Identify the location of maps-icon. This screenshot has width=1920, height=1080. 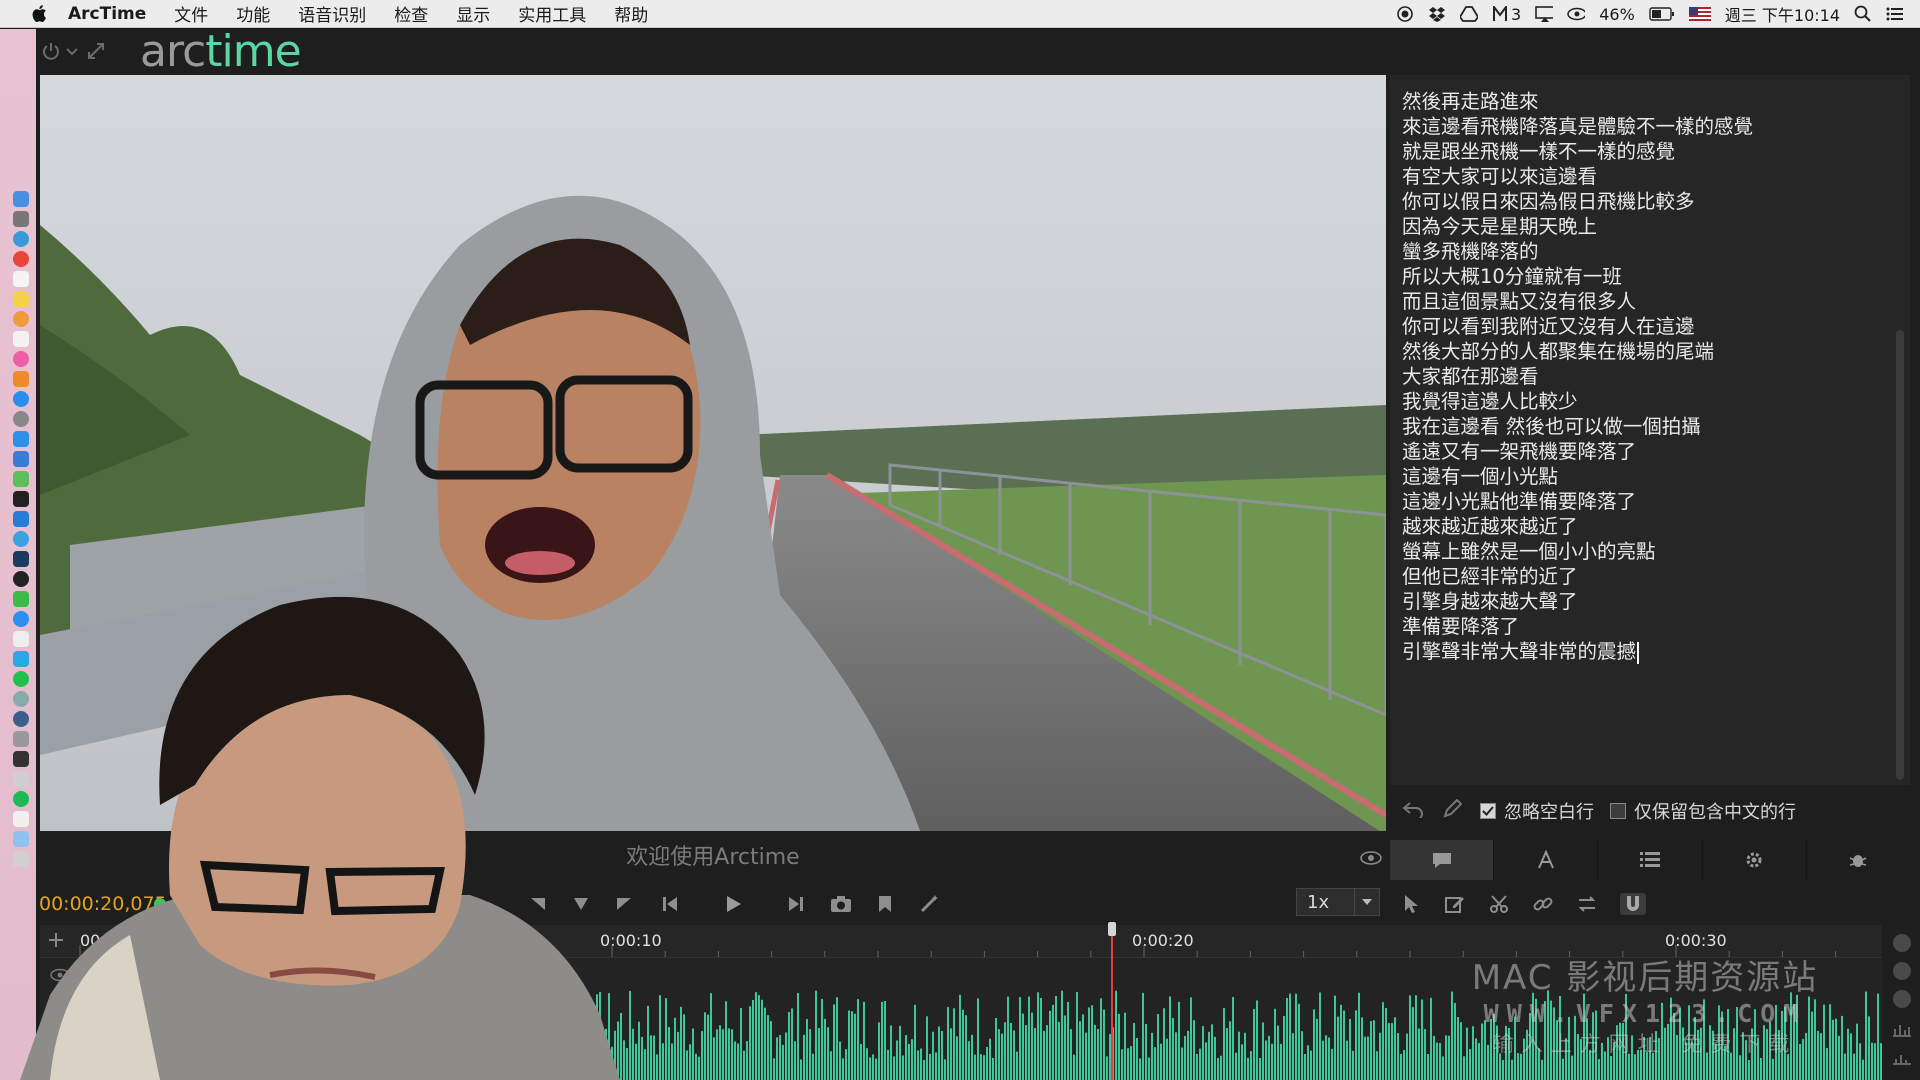
(21, 479).